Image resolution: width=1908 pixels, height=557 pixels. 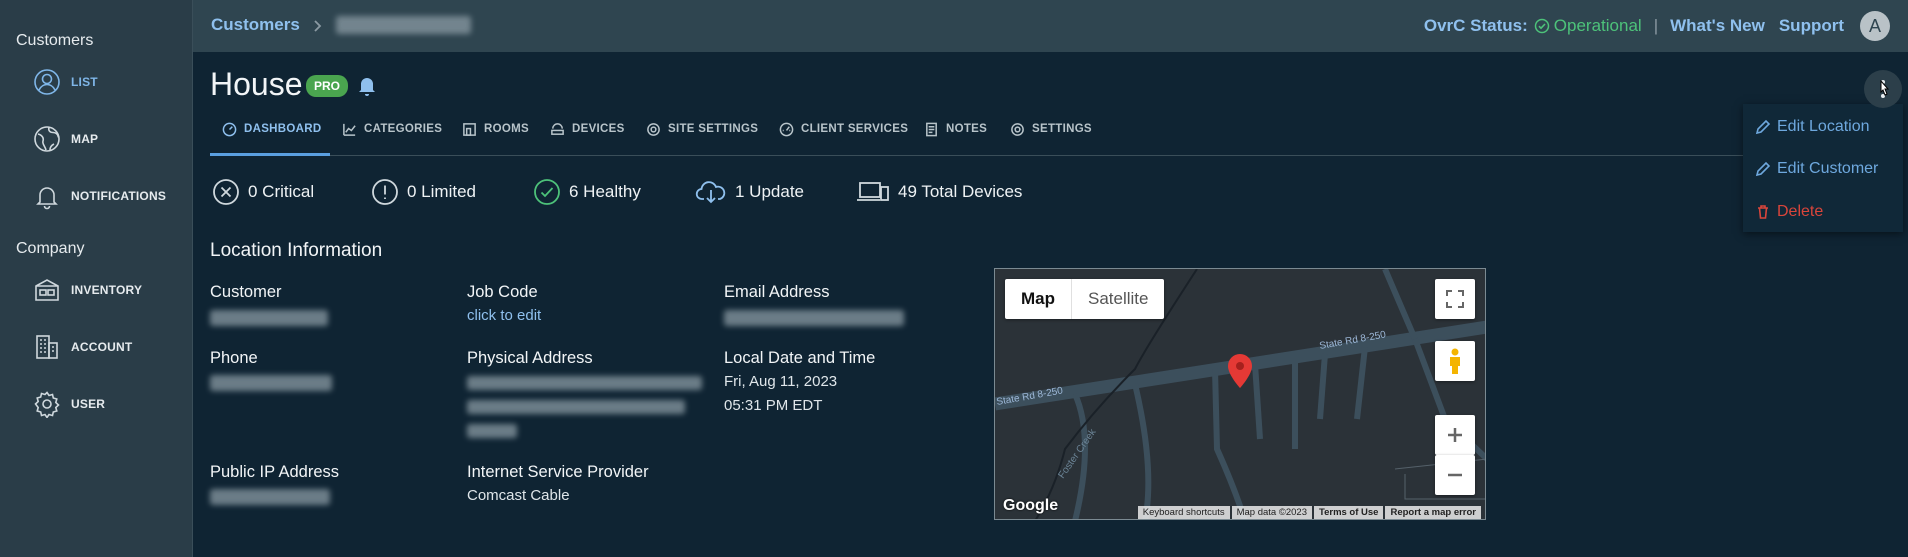 I want to click on sidebar-item-account: ACCOUNT, so click(x=82, y=347).